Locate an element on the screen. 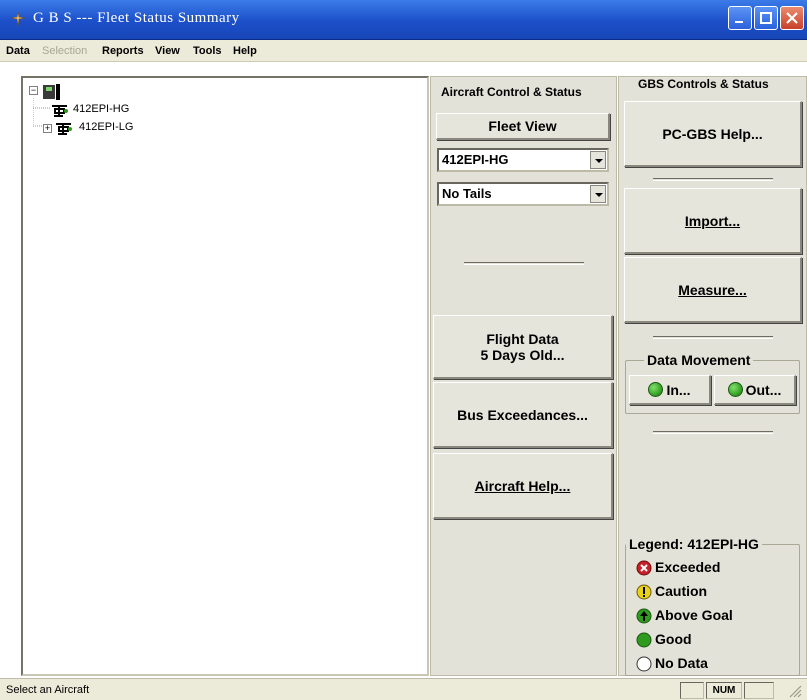  menu-help: Help is located at coordinates (245, 51).